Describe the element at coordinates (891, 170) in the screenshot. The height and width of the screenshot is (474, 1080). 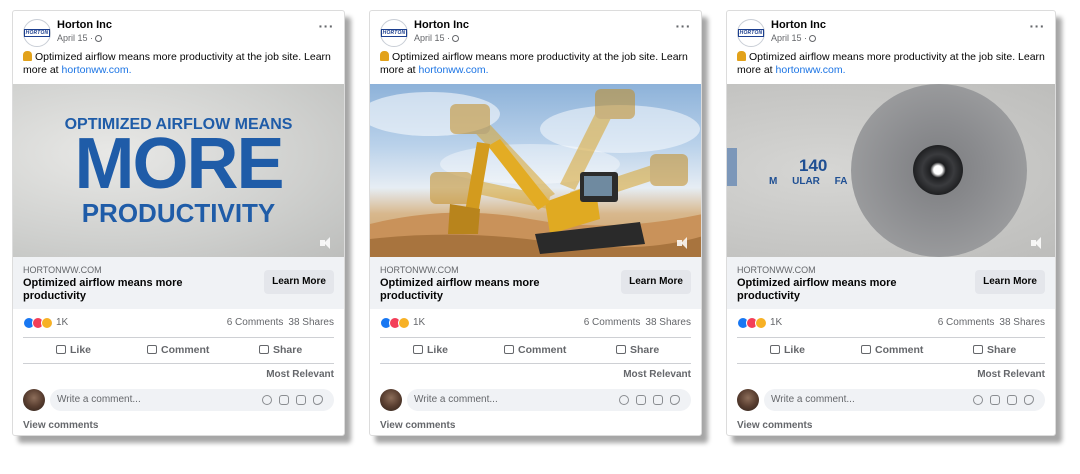
I see `post-media-video: 140 M ULAR FA` at that location.